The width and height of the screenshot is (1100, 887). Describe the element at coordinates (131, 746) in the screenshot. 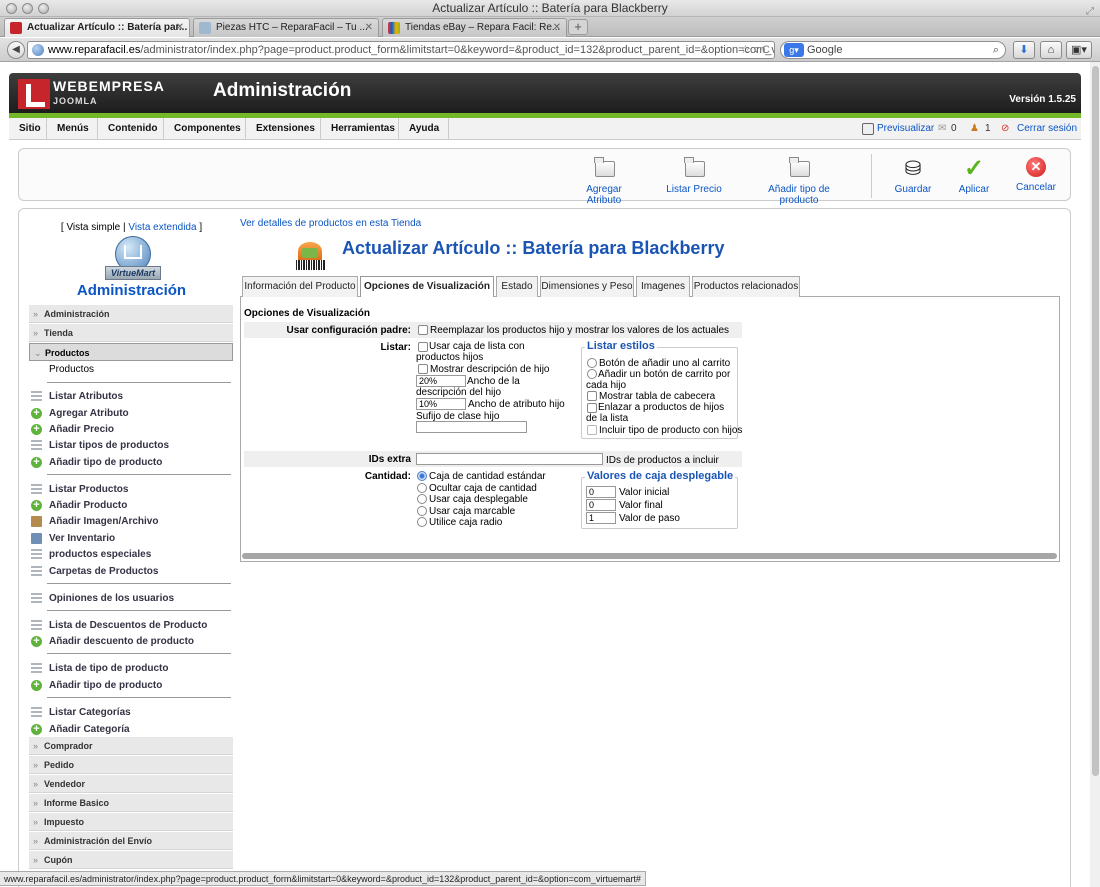

I see `sidebar-section-comprador: Comprador` at that location.